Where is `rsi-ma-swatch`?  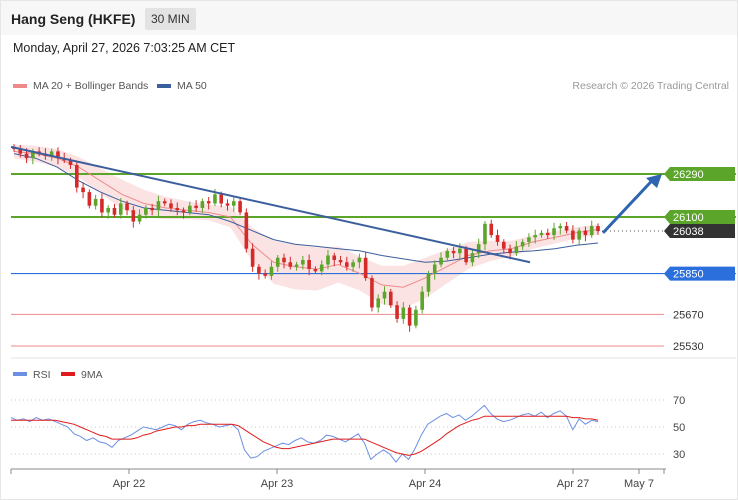 rsi-ma-swatch is located at coordinates (68, 374).